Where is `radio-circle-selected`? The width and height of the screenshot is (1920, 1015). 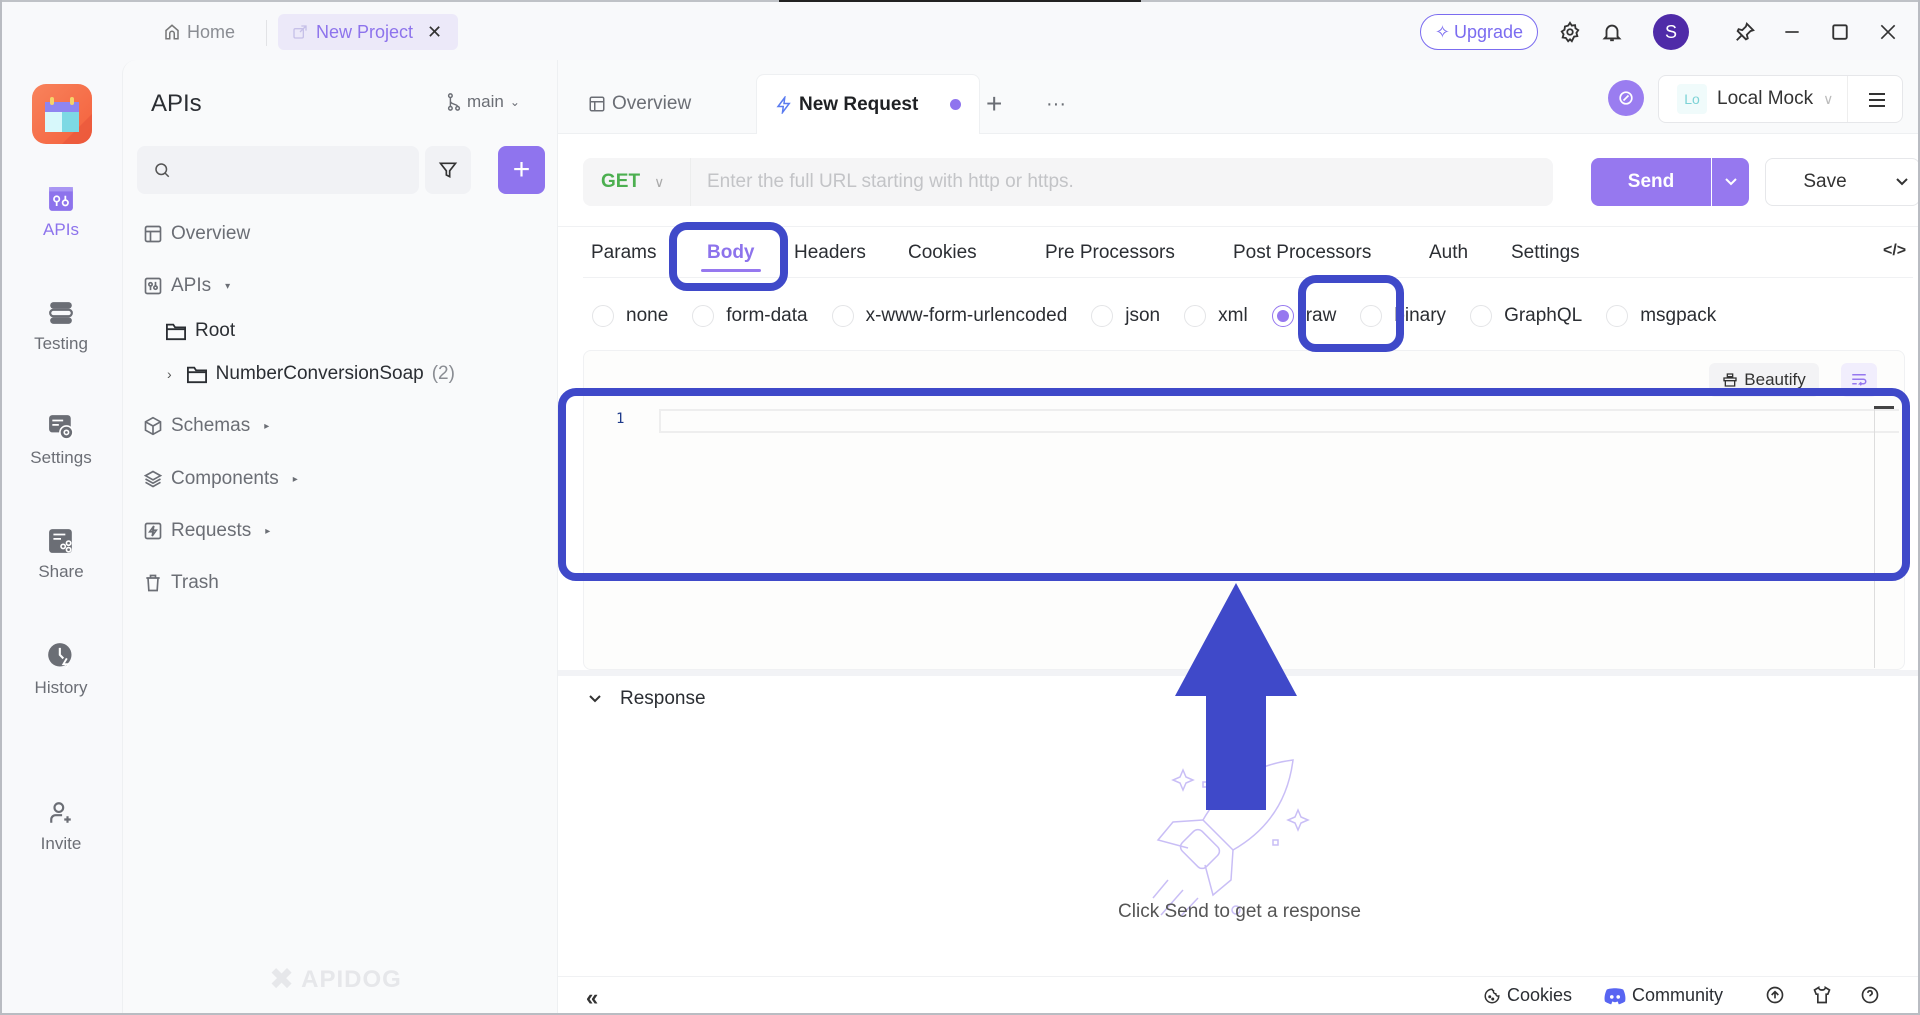 radio-circle-selected is located at coordinates (1282, 316).